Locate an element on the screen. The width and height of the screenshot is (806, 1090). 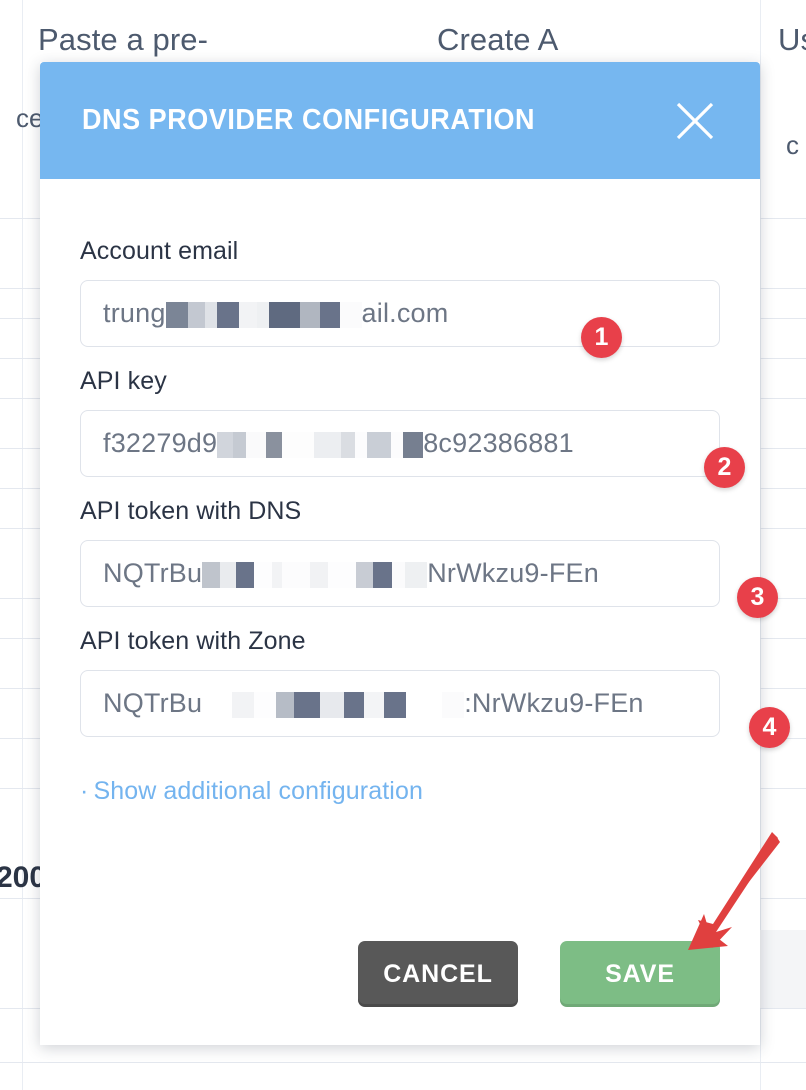
api-token-zone-input: NQTrBu :NrWkzu9-FEn is located at coordinates (400, 703).